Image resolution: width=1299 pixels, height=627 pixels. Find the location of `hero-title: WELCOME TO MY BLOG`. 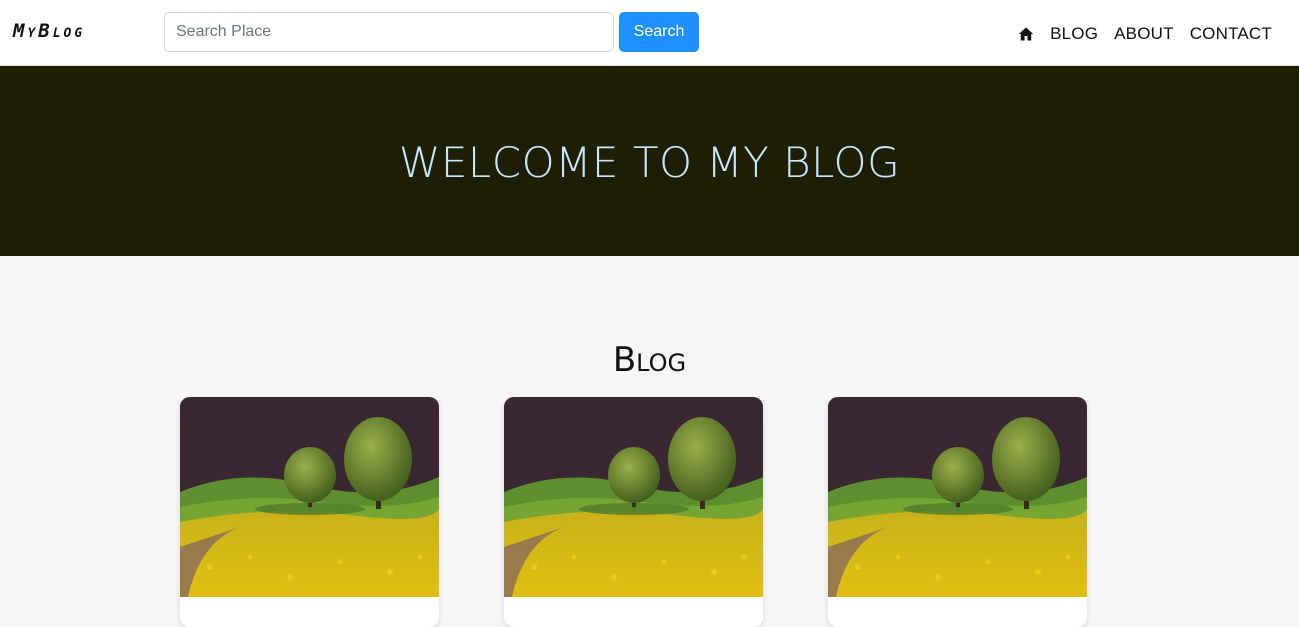

hero-title: WELCOME TO MY BLOG is located at coordinates (649, 162).